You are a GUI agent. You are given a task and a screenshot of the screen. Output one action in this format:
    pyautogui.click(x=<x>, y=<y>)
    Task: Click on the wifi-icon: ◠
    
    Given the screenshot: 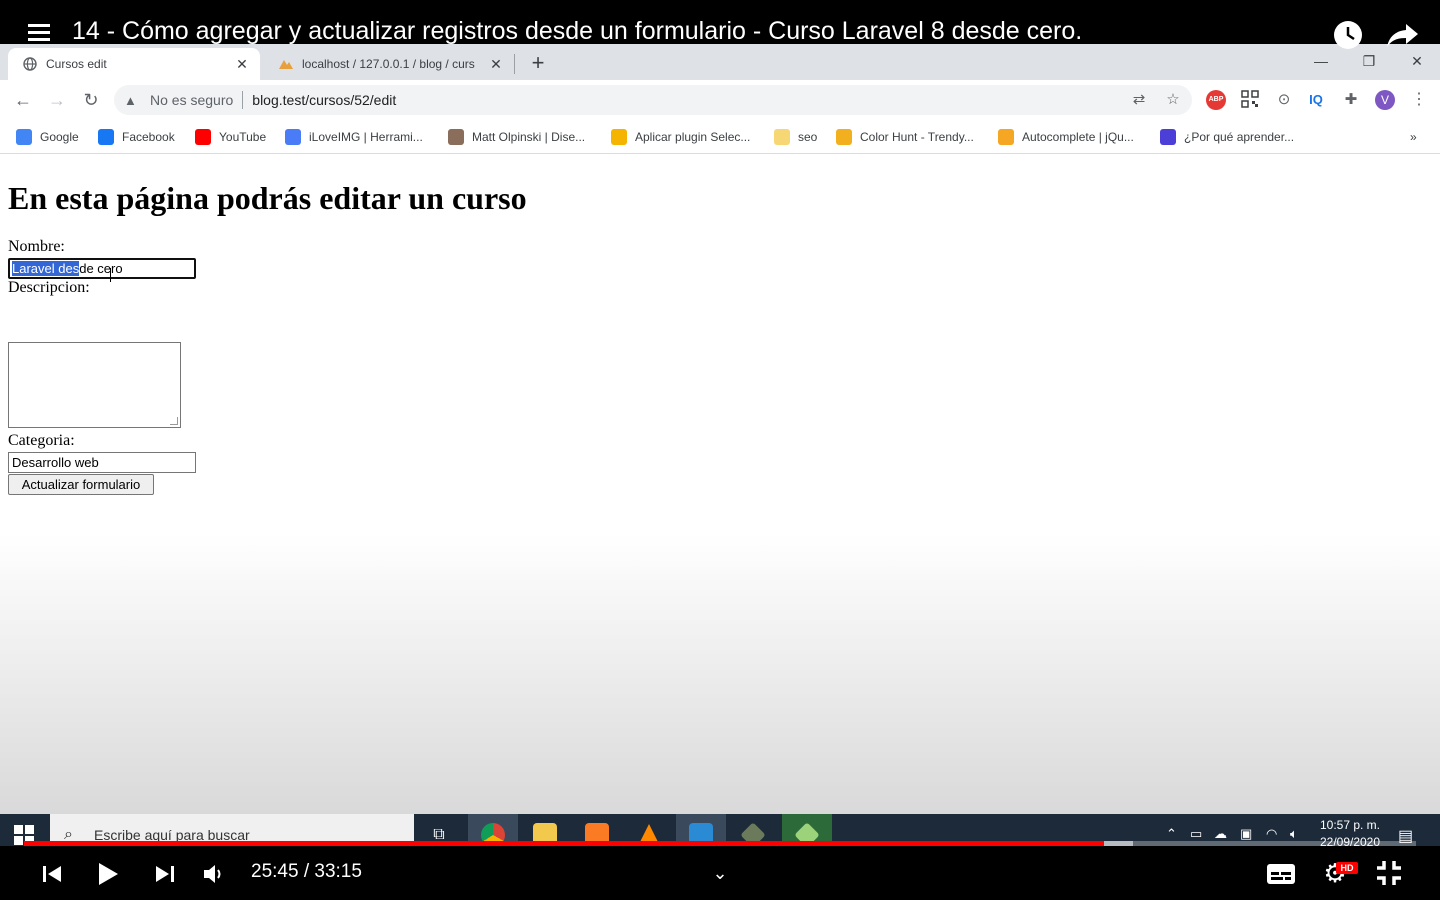 What is the action you would take?
    pyautogui.click(x=1271, y=834)
    